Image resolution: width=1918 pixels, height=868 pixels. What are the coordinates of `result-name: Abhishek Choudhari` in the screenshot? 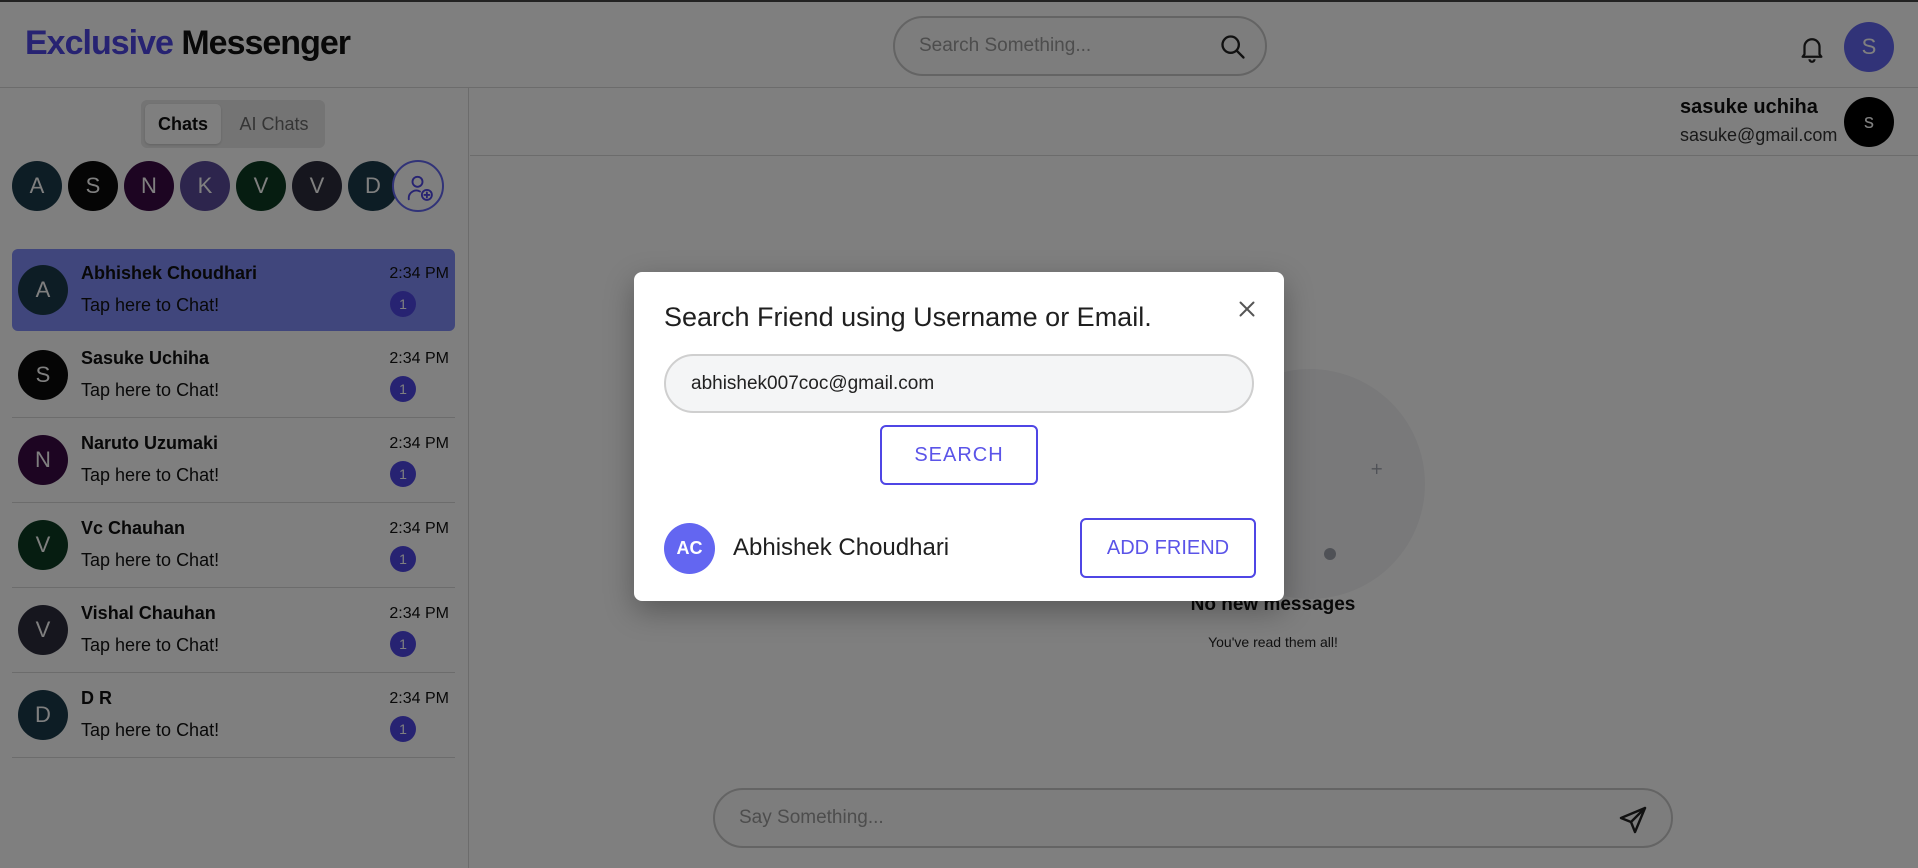 It's located at (841, 547).